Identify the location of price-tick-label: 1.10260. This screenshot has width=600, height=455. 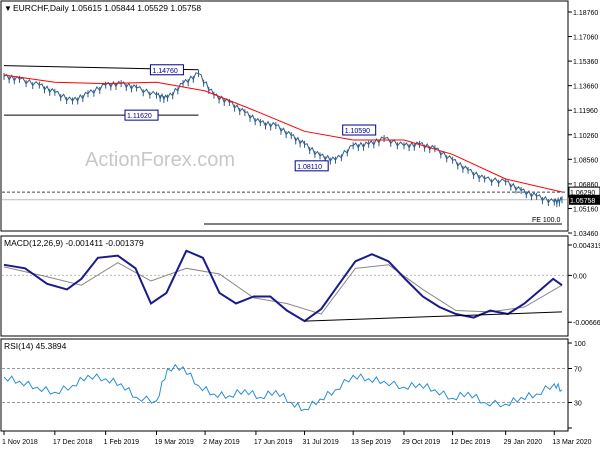
(585, 136).